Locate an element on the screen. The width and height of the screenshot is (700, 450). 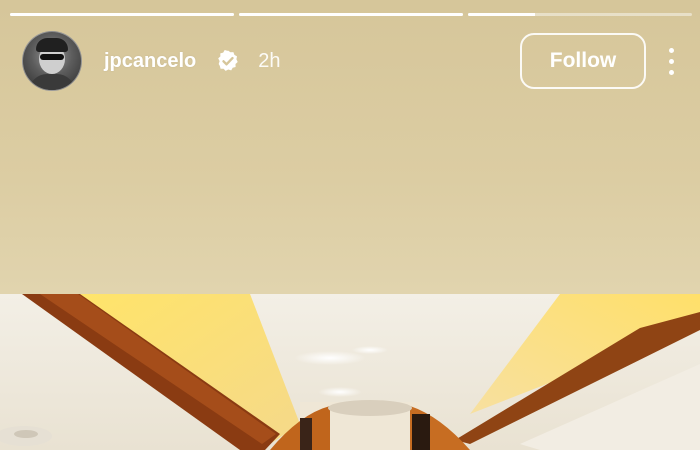
avatar is located at coordinates (52, 61).